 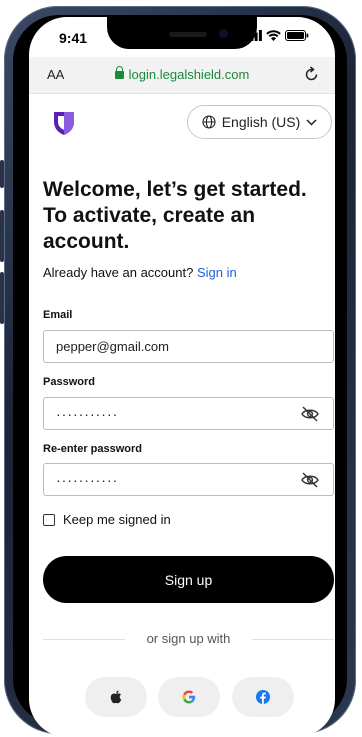 What do you see at coordinates (209, 122) in the screenshot?
I see `globe-icon` at bounding box center [209, 122].